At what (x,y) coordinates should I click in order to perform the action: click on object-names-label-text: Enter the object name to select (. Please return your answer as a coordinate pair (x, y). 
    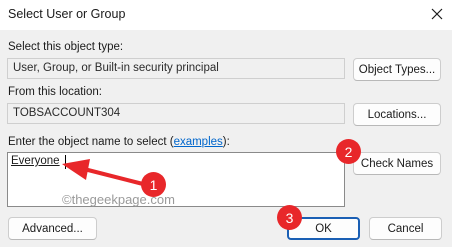
    Looking at the image, I should click on (91, 142).